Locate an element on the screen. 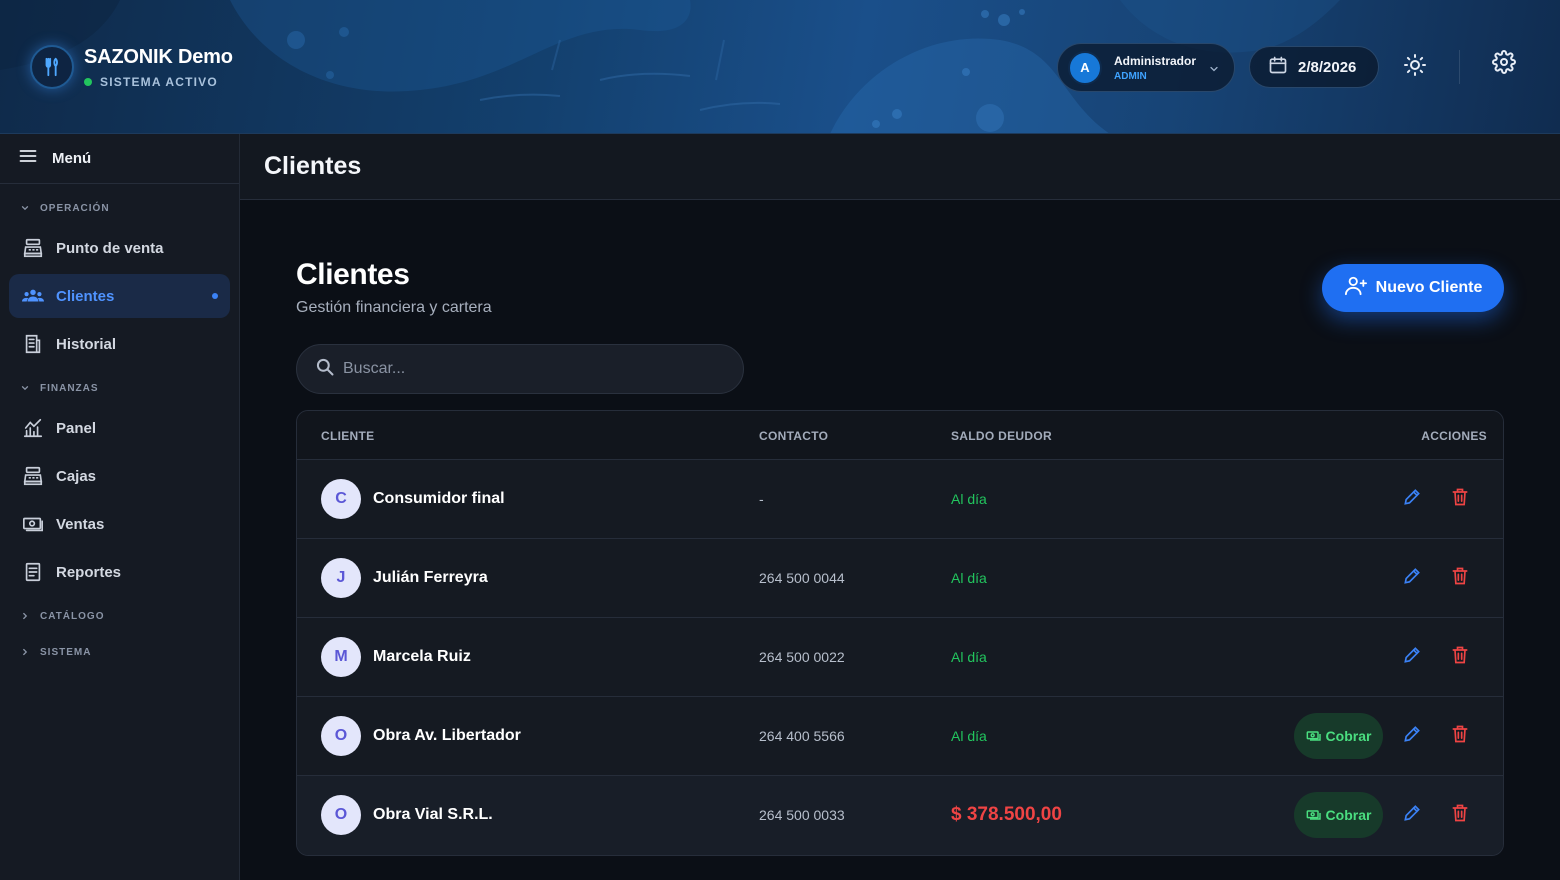 The height and width of the screenshot is (880, 1560). section-finanzas: FINANZAS is located at coordinates (119, 388).